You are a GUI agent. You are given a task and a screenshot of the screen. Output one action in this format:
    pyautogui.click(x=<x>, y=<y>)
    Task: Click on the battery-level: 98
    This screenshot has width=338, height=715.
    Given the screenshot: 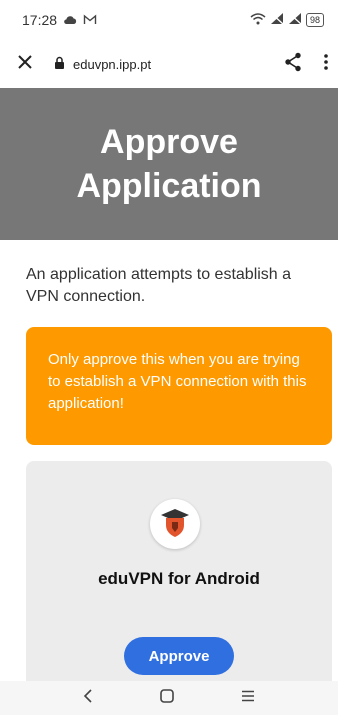 What is the action you would take?
    pyautogui.click(x=314, y=20)
    